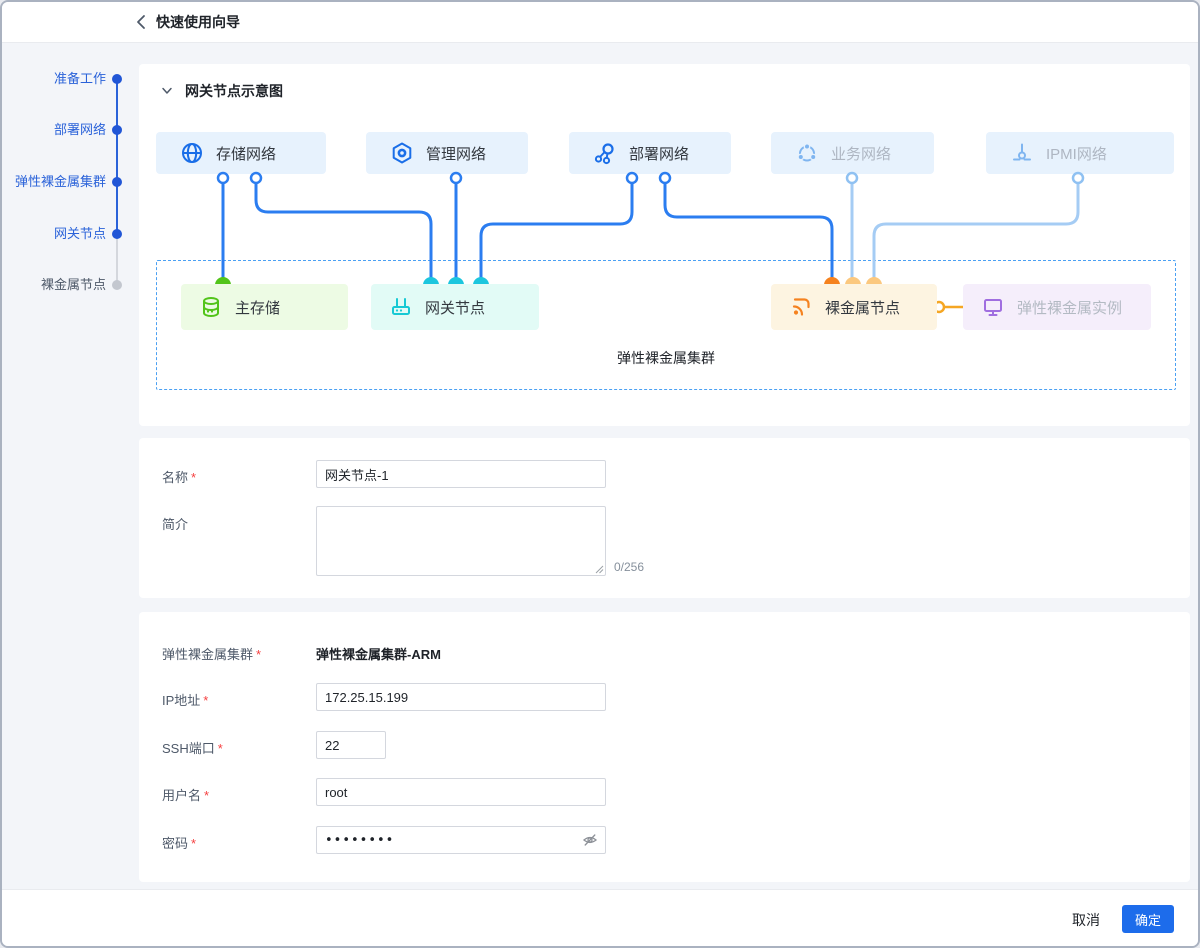 Image resolution: width=1200 pixels, height=948 pixels. I want to click on footer-bar: 取消 确定, so click(600, 917).